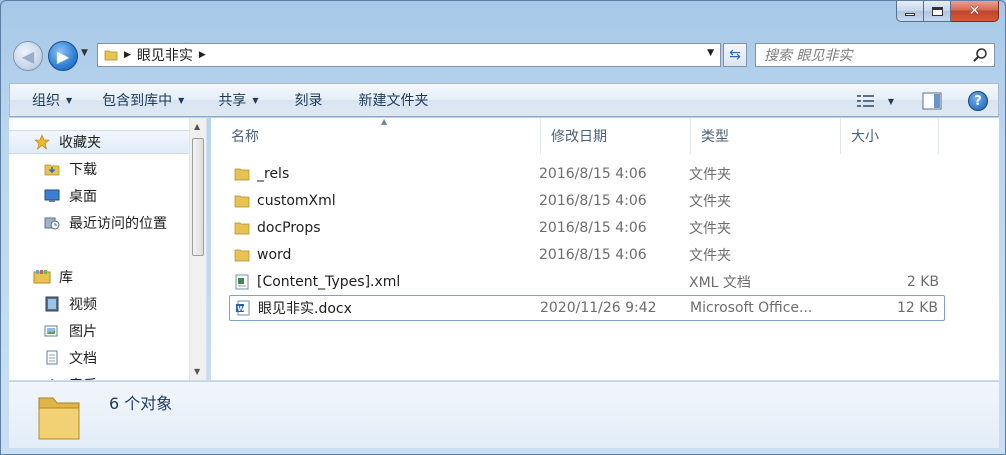  I want to click on file-type: XML 文档, so click(720, 283).